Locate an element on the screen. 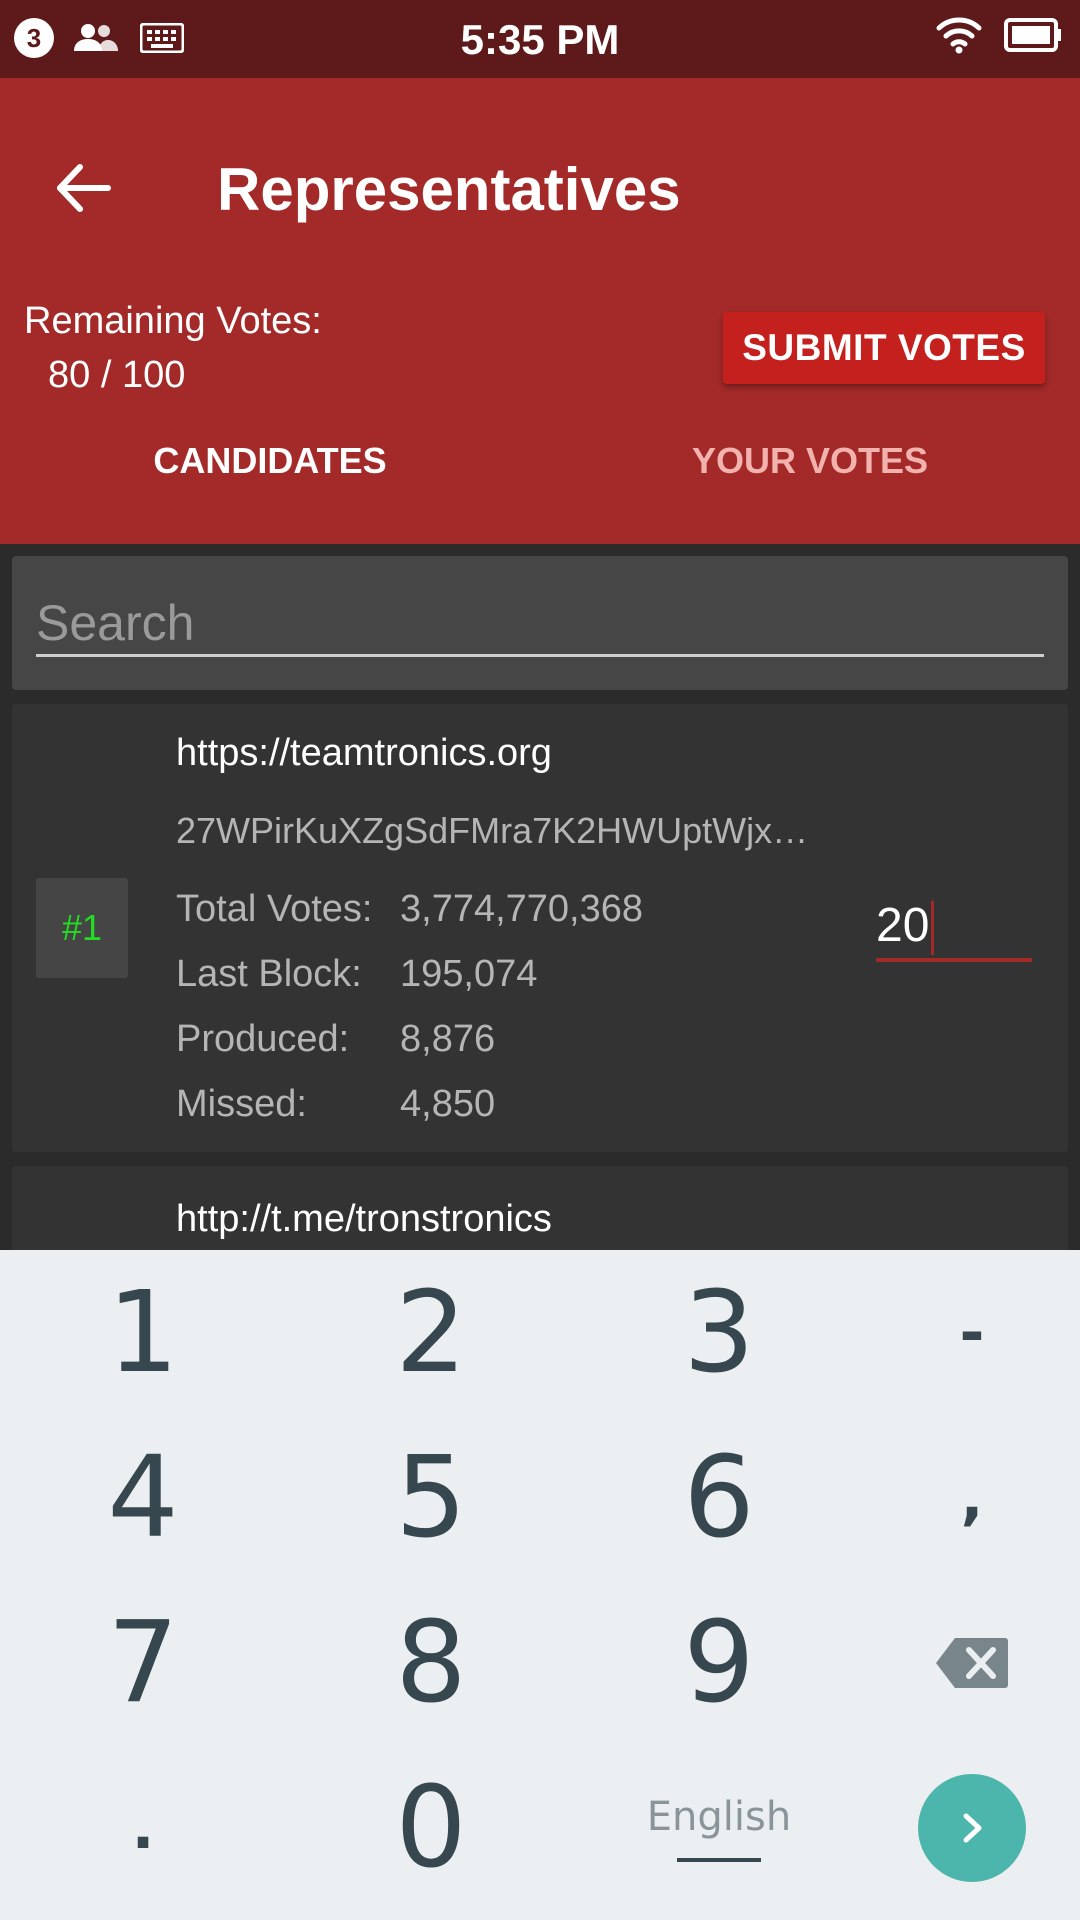  language-key: English is located at coordinates (719, 1827).